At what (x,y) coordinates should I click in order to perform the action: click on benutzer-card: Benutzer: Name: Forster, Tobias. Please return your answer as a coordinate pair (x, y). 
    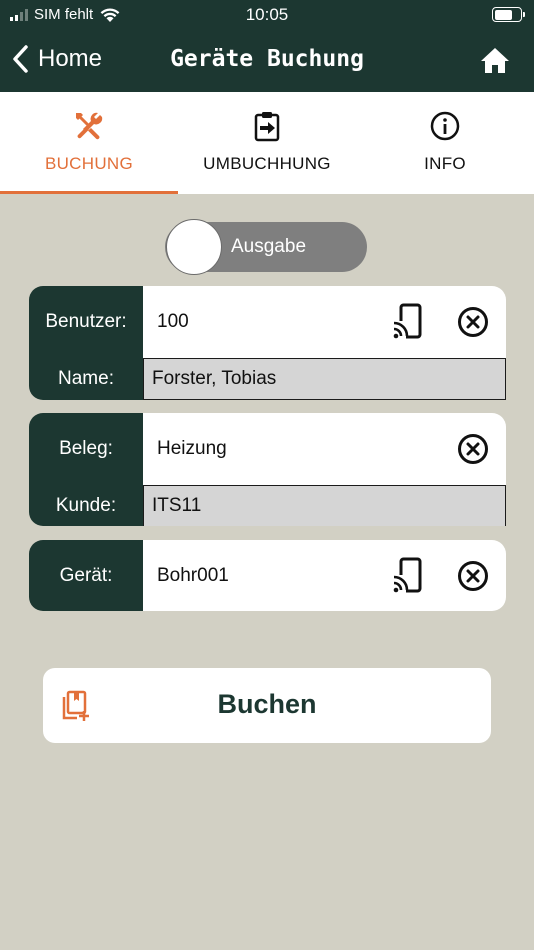
    Looking at the image, I should click on (267, 343).